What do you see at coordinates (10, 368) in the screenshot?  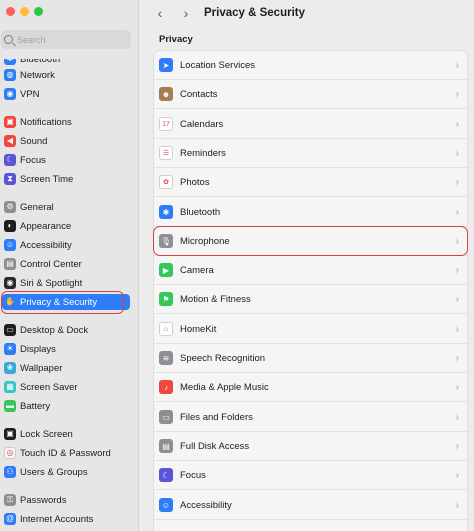 I see `wallpaper-icon: ❀` at bounding box center [10, 368].